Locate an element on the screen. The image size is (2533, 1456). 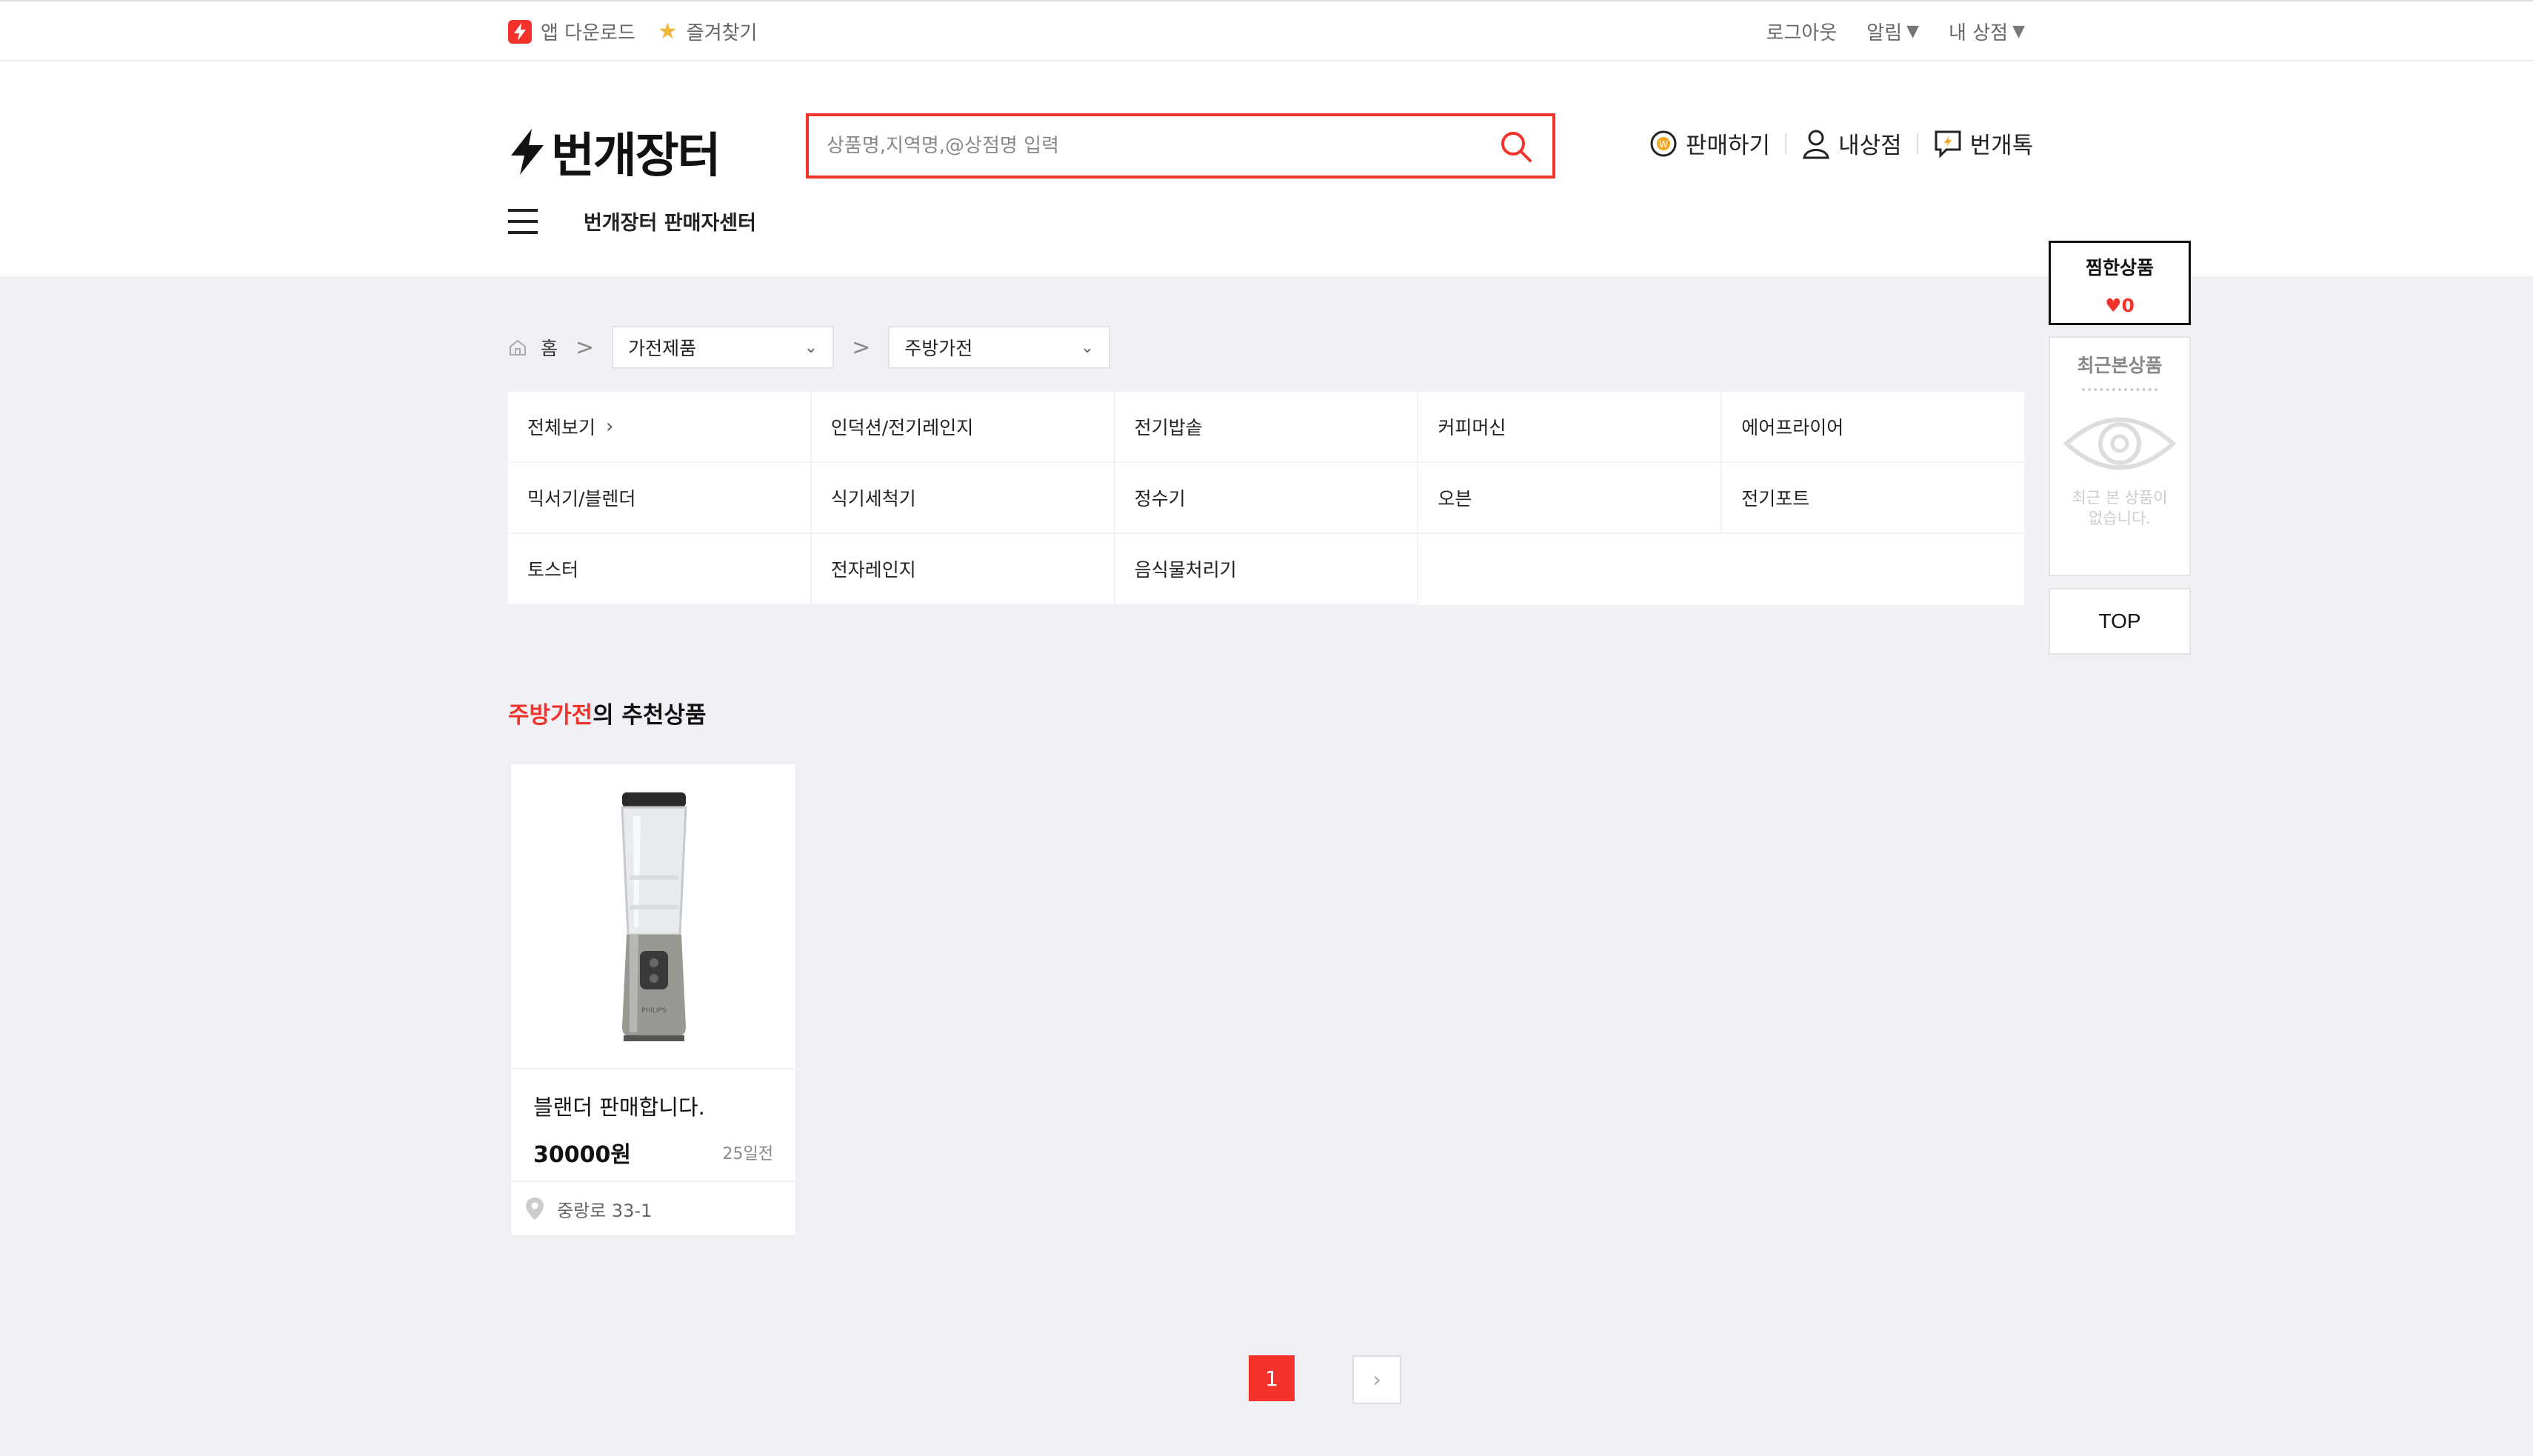
category-item: 토스터 is located at coordinates (660, 569).